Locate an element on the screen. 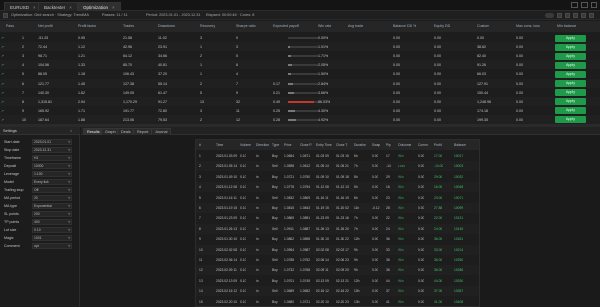  column-header: Swap is located at coordinates (376, 145).